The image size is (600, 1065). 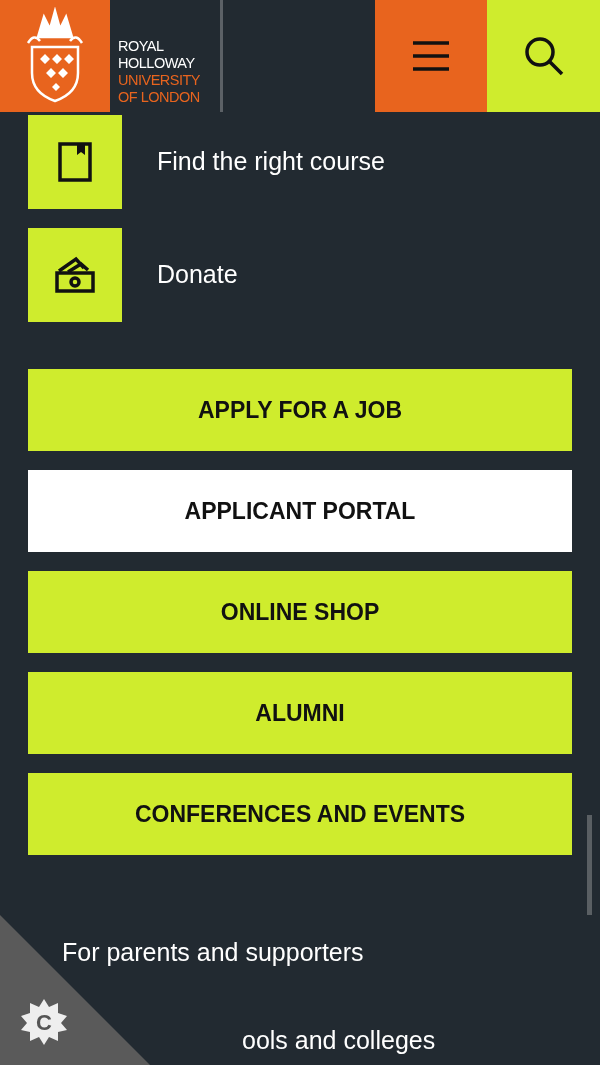 I want to click on book-icon, so click(x=75, y=162).